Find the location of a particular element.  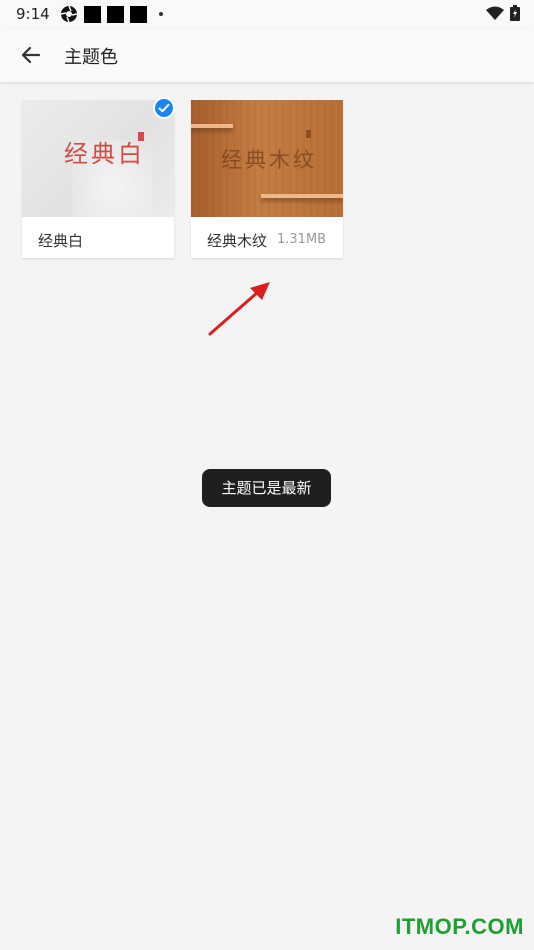

theme-card-classic-wood: 经典木纹 经典木纹 1.31MB is located at coordinates (267, 179).